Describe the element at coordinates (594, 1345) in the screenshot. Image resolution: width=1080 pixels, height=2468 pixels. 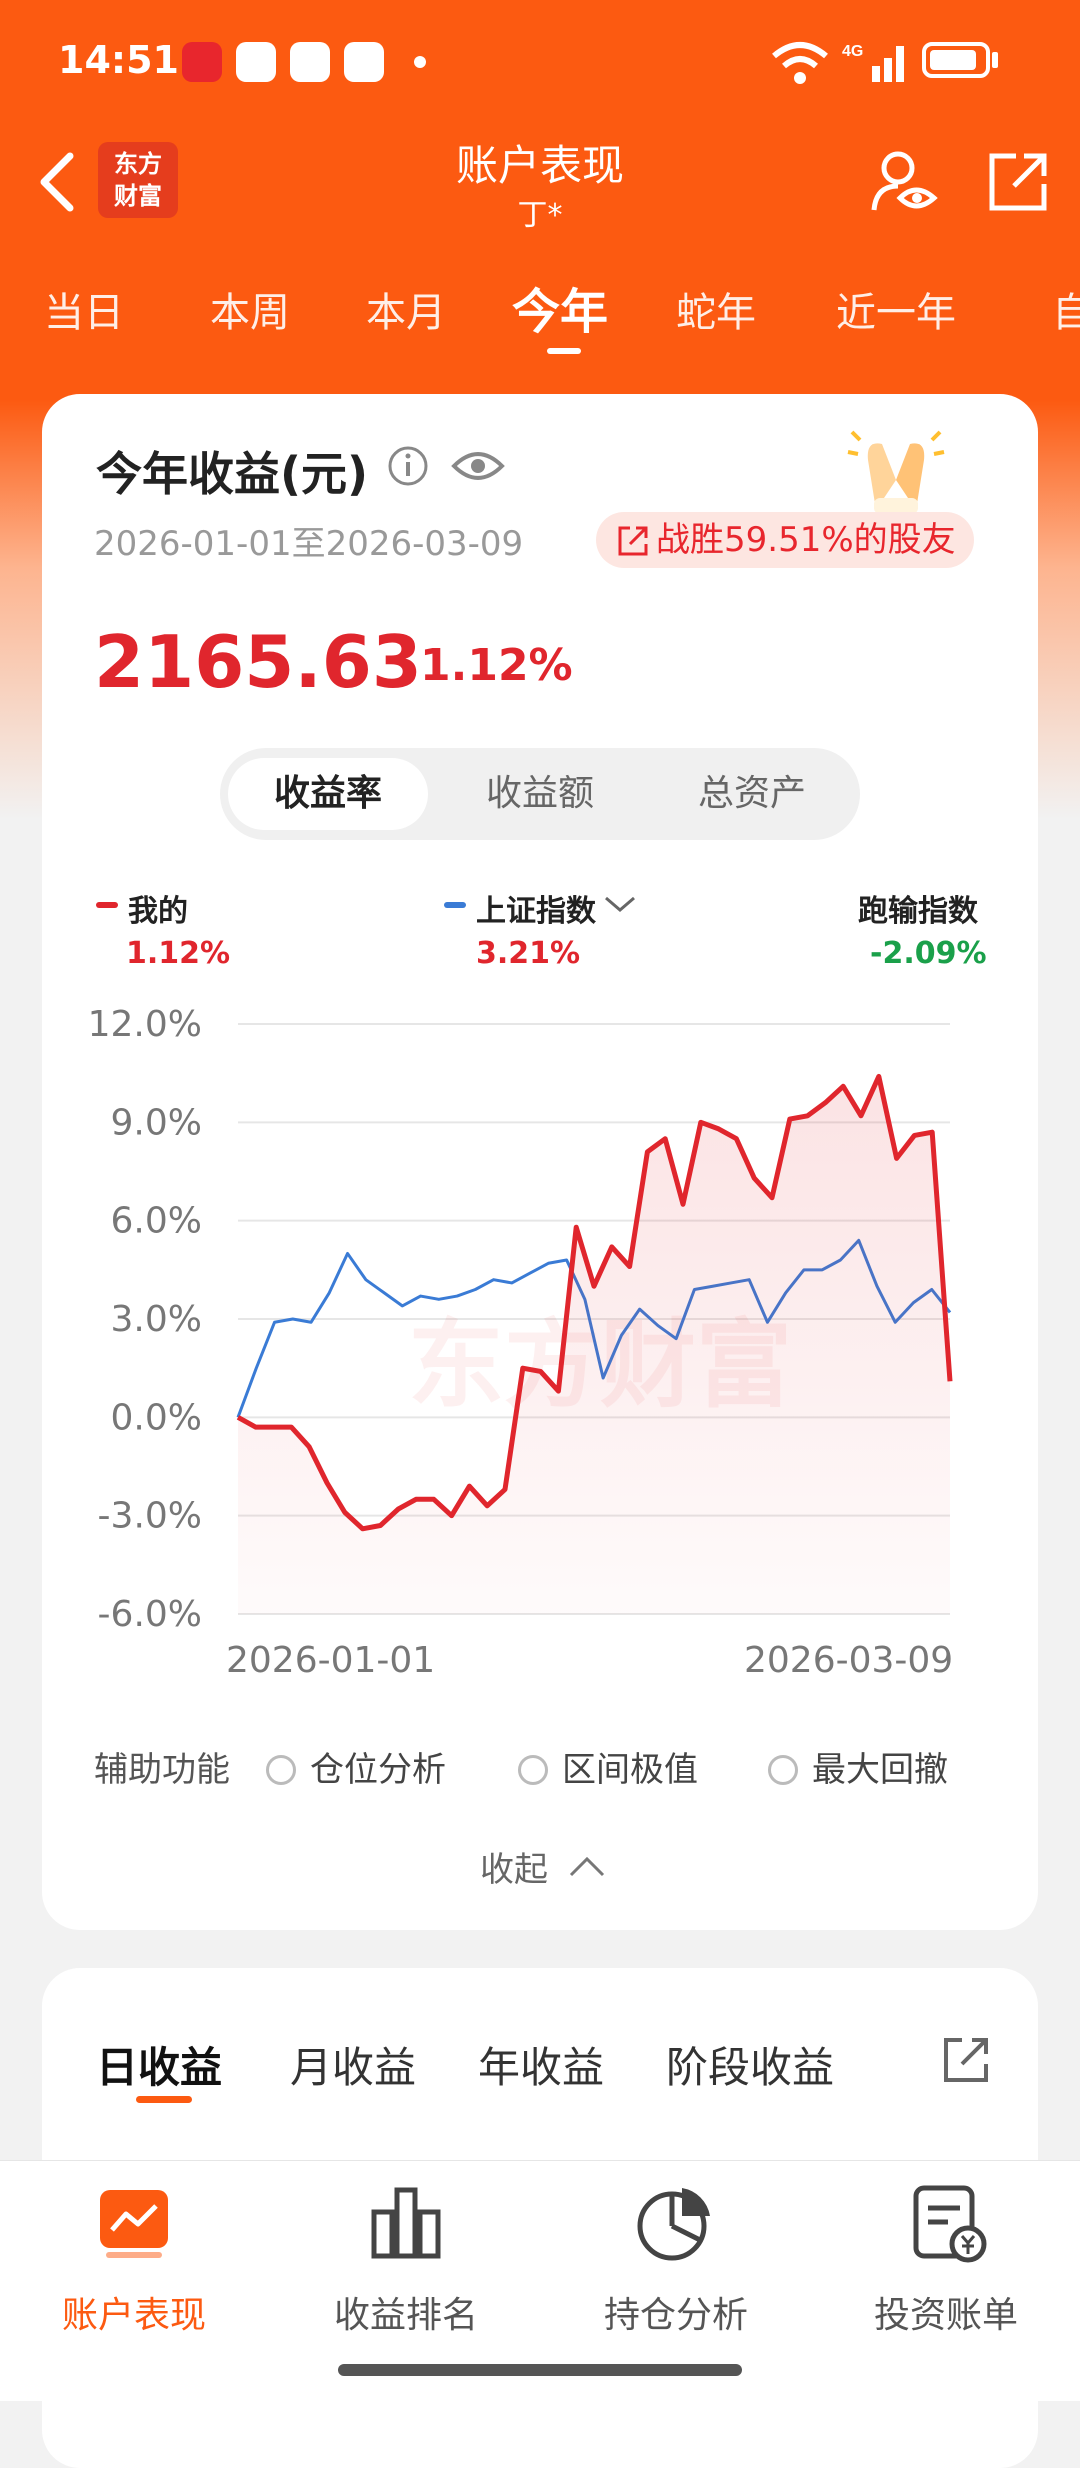
I see `mine-series-area` at that location.